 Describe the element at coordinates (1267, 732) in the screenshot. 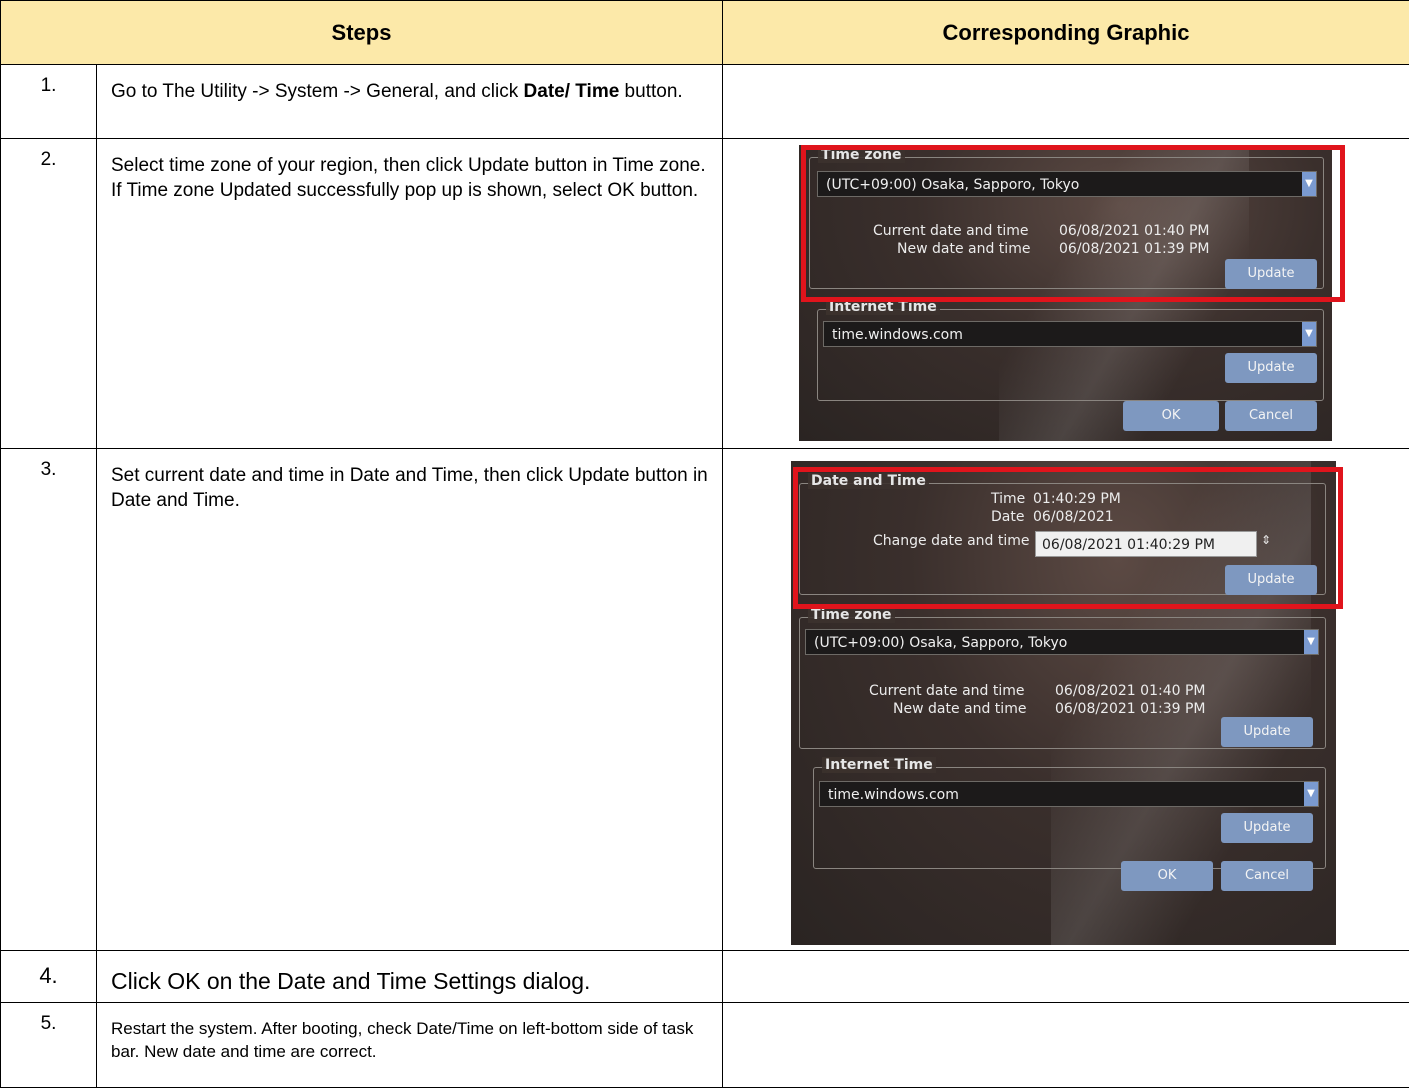

I see `time-zone-update-button: Update` at that location.